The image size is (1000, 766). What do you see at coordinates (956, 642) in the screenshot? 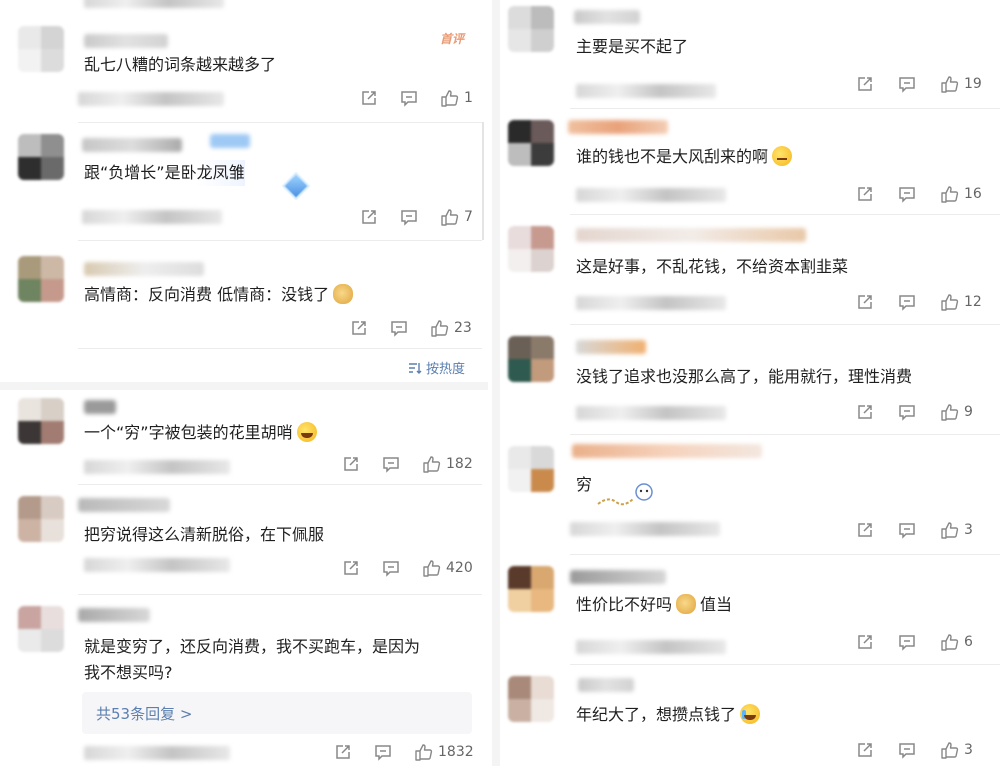
I see `like-button: 6` at bounding box center [956, 642].